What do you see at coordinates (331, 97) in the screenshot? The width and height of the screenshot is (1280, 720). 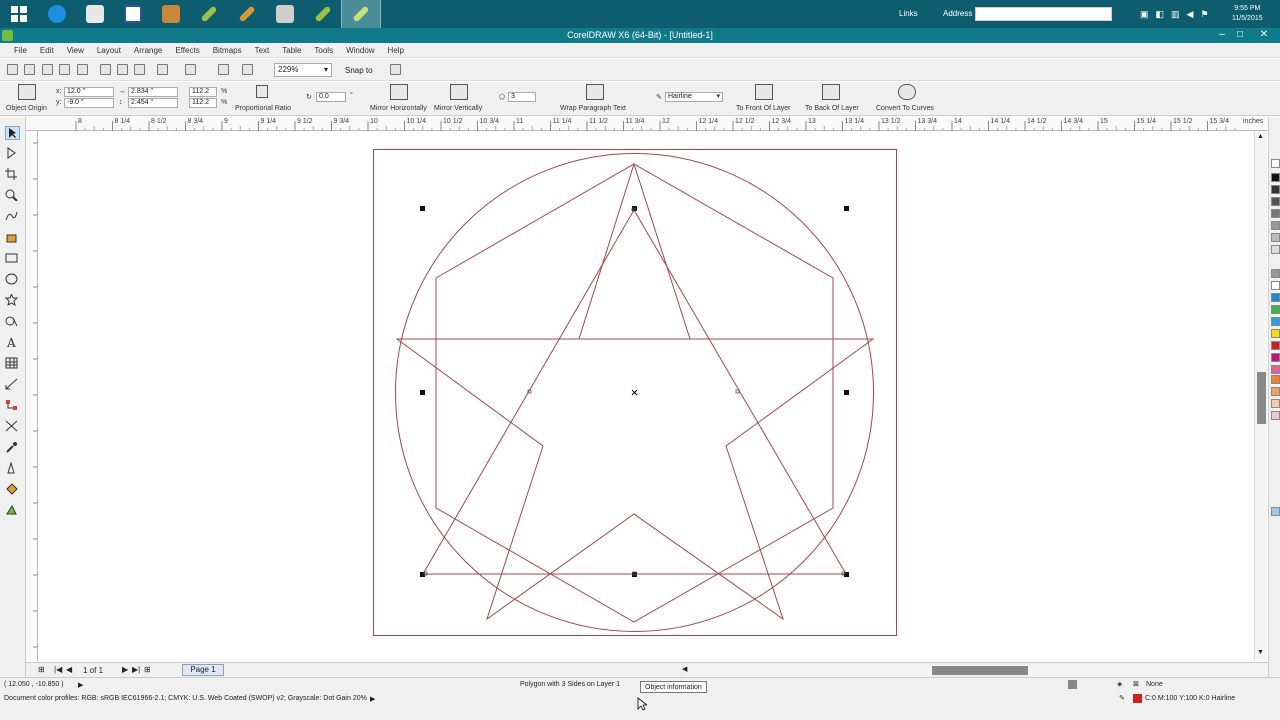 I see `rotation-field: 0.0` at bounding box center [331, 97].